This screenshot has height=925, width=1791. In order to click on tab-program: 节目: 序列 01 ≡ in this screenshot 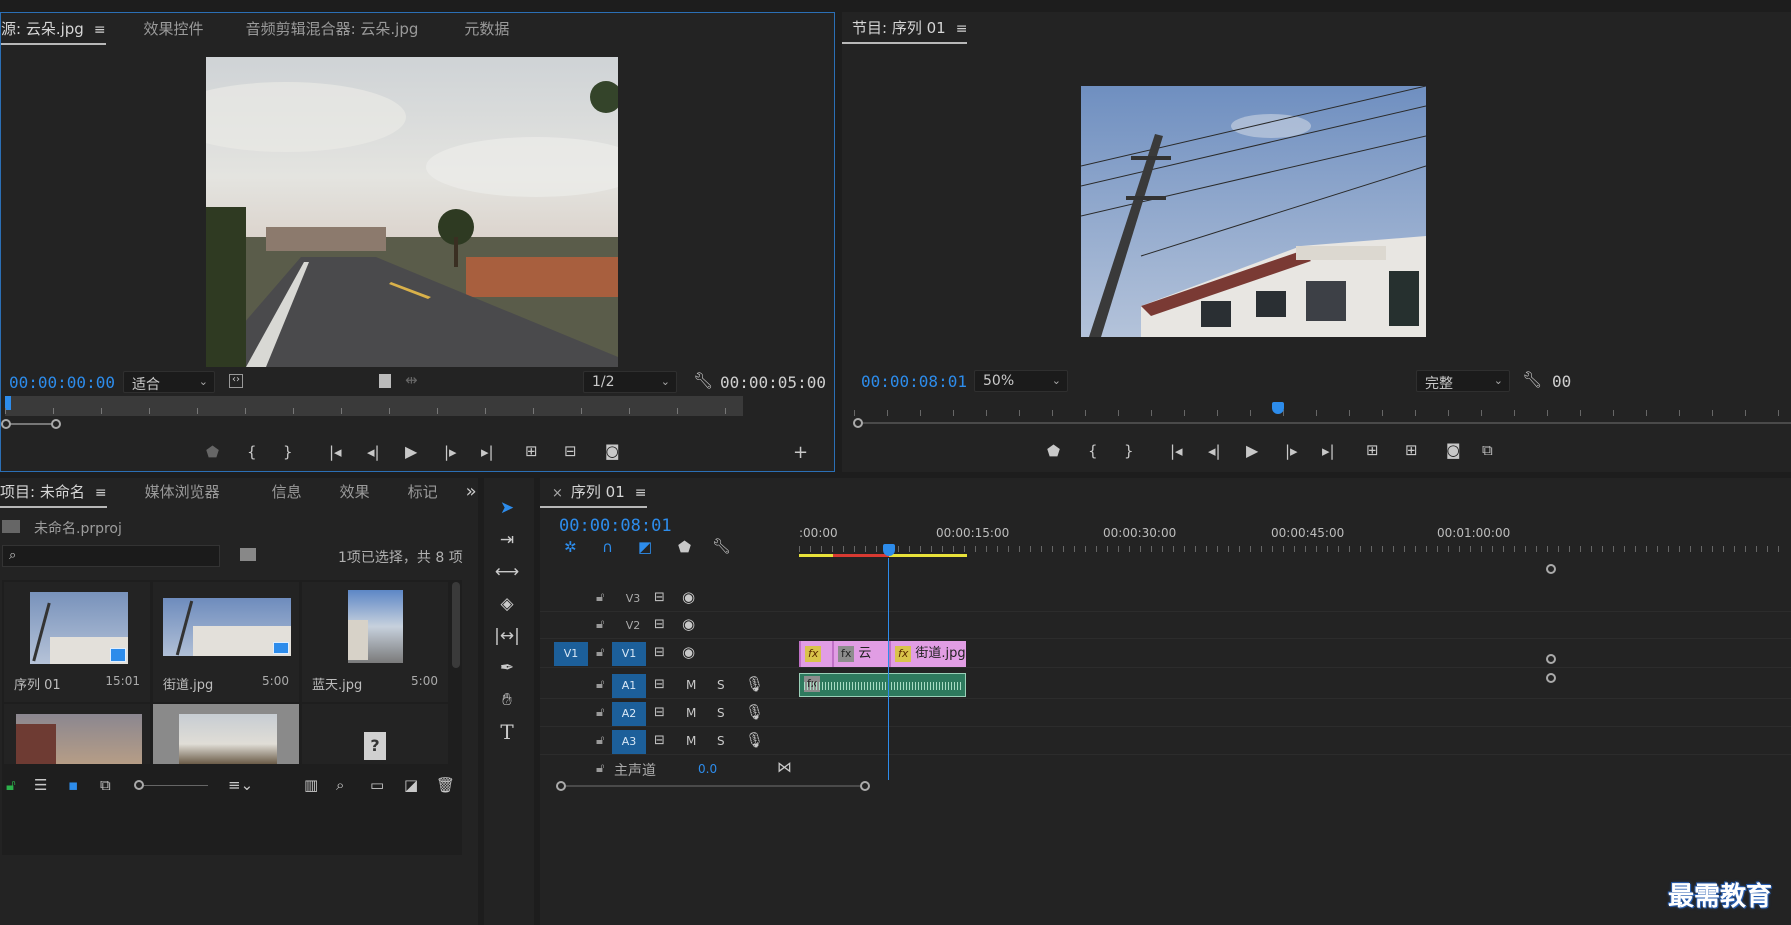, I will do `click(911, 30)`.